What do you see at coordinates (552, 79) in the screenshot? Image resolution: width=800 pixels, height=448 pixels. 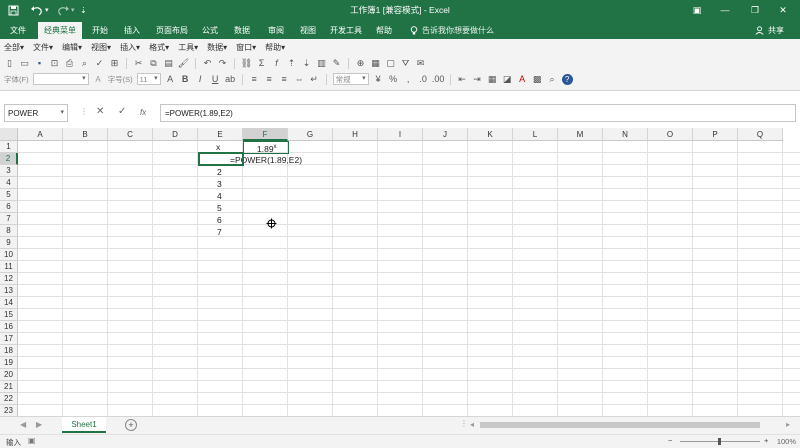 I see `find-icon: ⌕` at bounding box center [552, 79].